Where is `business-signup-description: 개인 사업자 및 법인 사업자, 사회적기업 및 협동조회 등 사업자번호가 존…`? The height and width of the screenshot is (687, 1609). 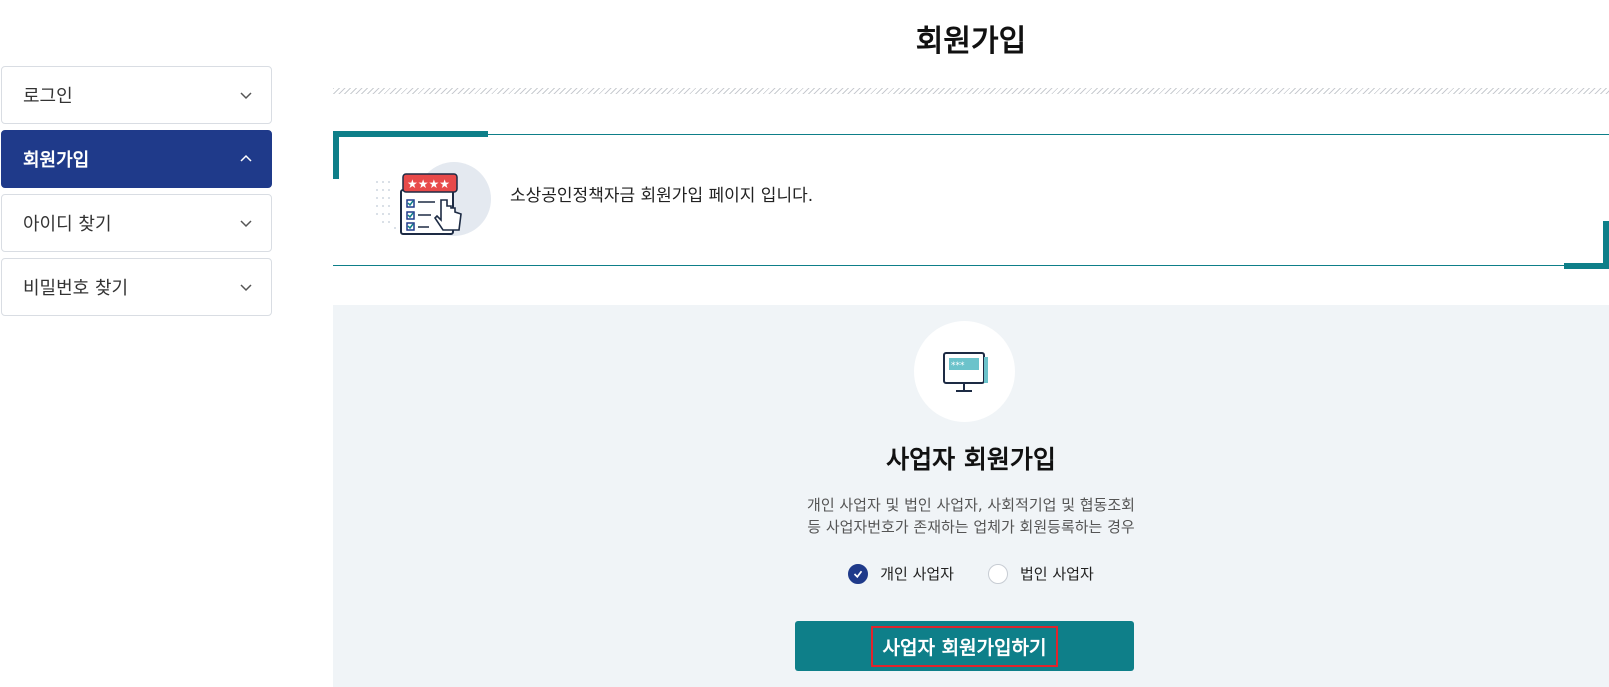 business-signup-description: 개인 사업자 및 법인 사업자, 사회적기업 및 협동조회 등 사업자번호가 존… is located at coordinates (971, 516).